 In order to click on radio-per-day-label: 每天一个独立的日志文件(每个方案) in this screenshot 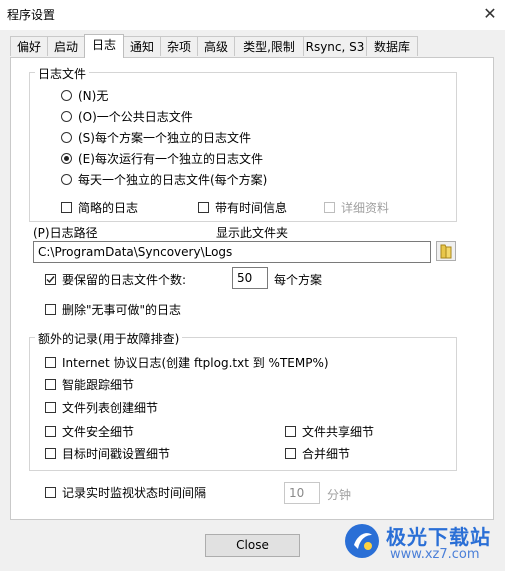, I will do `click(173, 180)`.